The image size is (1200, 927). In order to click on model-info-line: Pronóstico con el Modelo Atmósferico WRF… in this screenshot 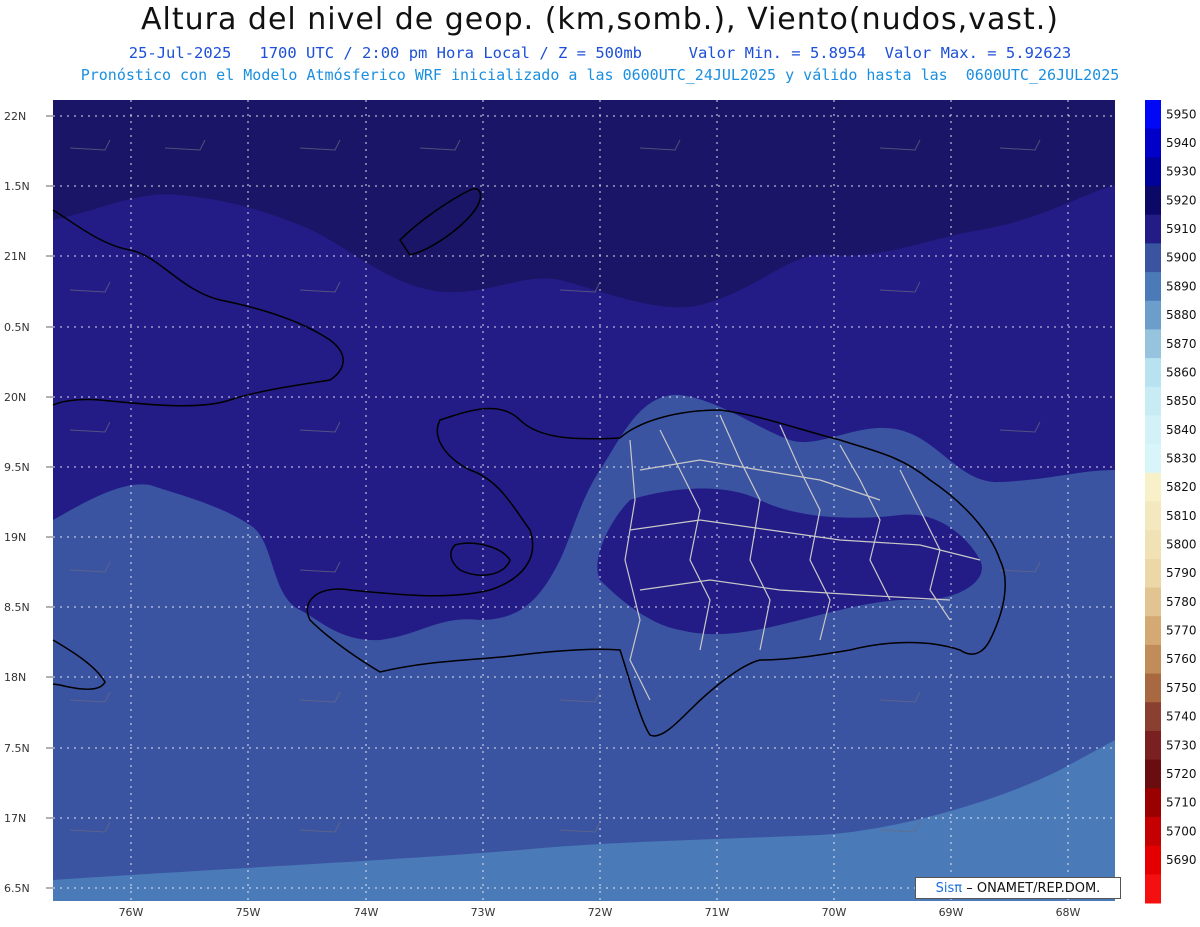, I will do `click(600, 75)`.